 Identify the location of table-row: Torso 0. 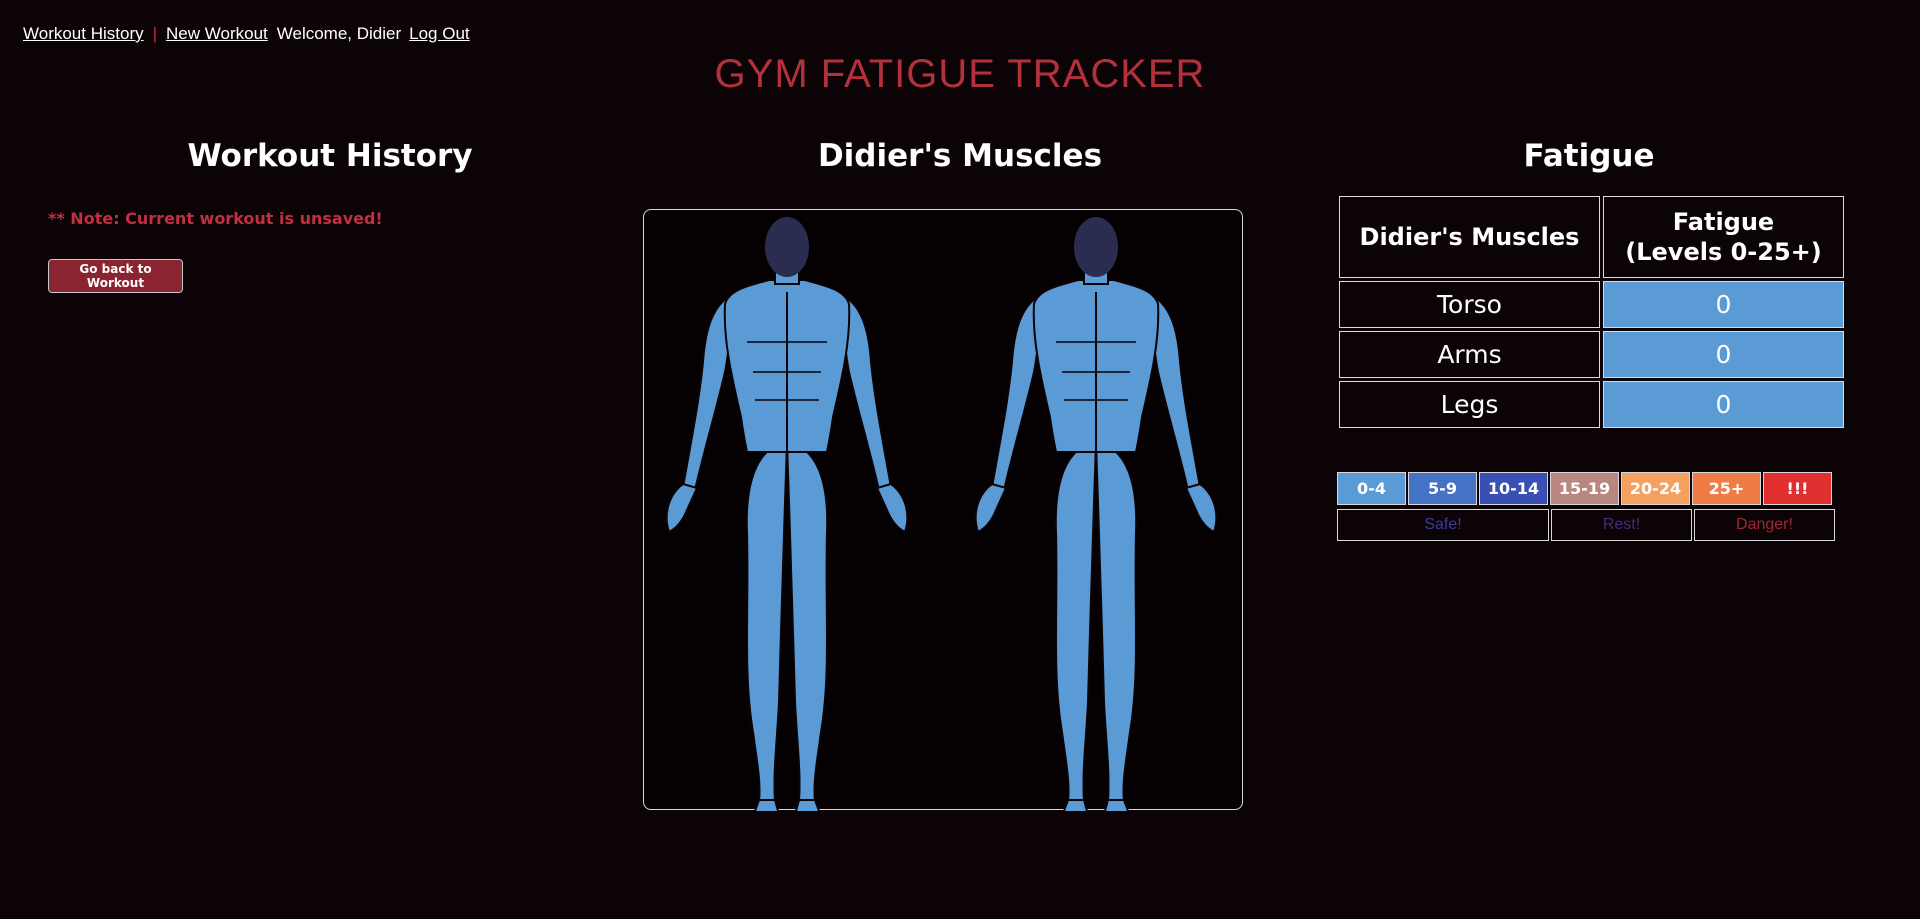
(1591, 304).